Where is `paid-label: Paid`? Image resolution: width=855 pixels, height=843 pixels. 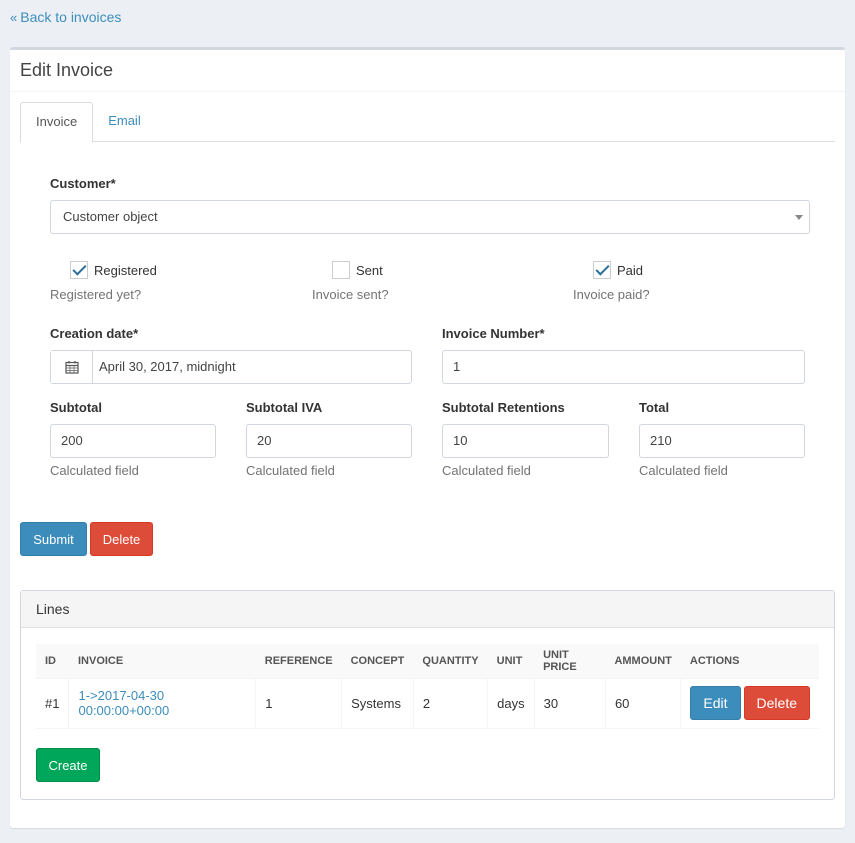 paid-label: Paid is located at coordinates (630, 270).